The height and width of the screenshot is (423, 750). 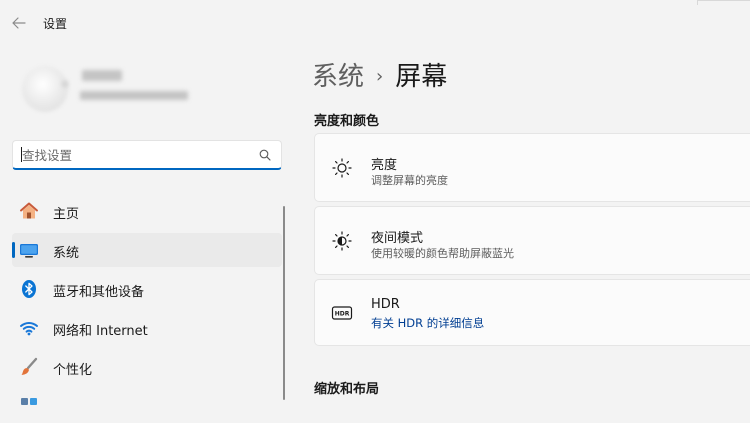 What do you see at coordinates (147, 250) in the screenshot?
I see `sidebar-item-system: 系统` at bounding box center [147, 250].